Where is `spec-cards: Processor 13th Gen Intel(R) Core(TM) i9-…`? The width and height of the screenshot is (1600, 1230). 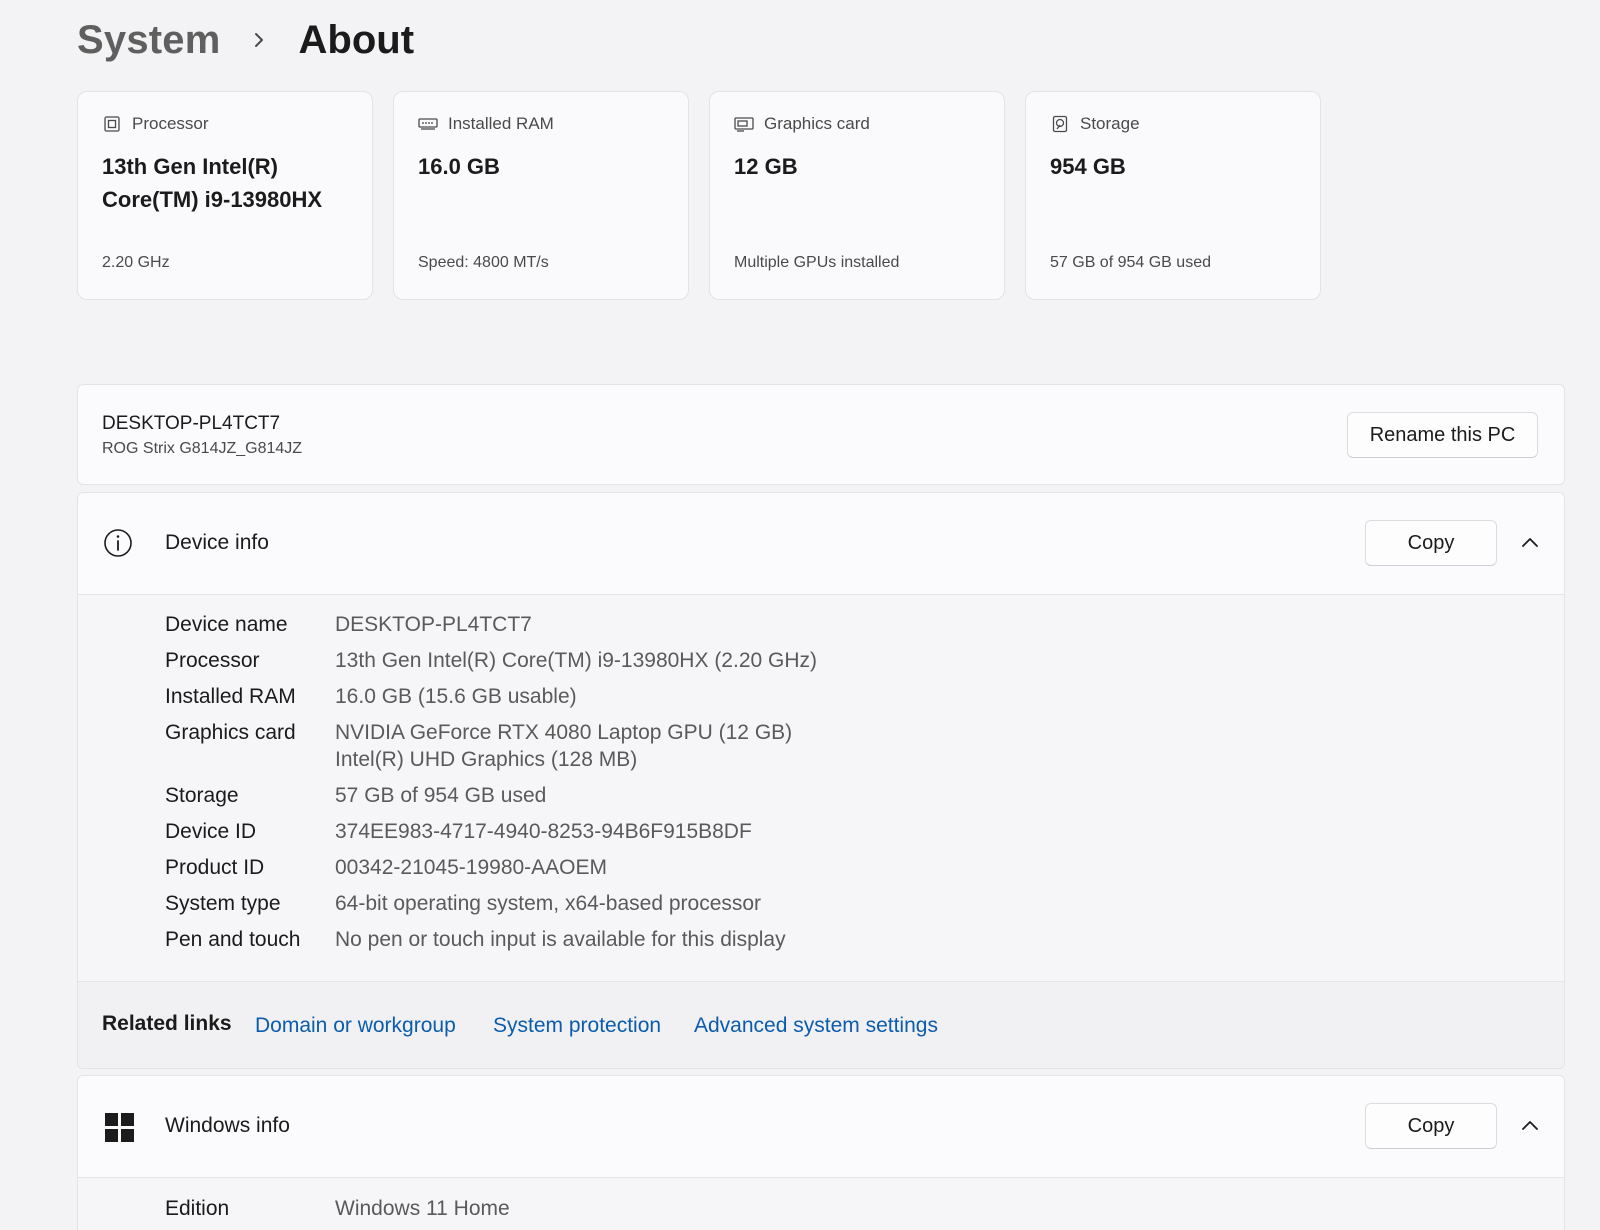 spec-cards: Processor 13th Gen Intel(R) Core(TM) i9-… is located at coordinates (699, 195).